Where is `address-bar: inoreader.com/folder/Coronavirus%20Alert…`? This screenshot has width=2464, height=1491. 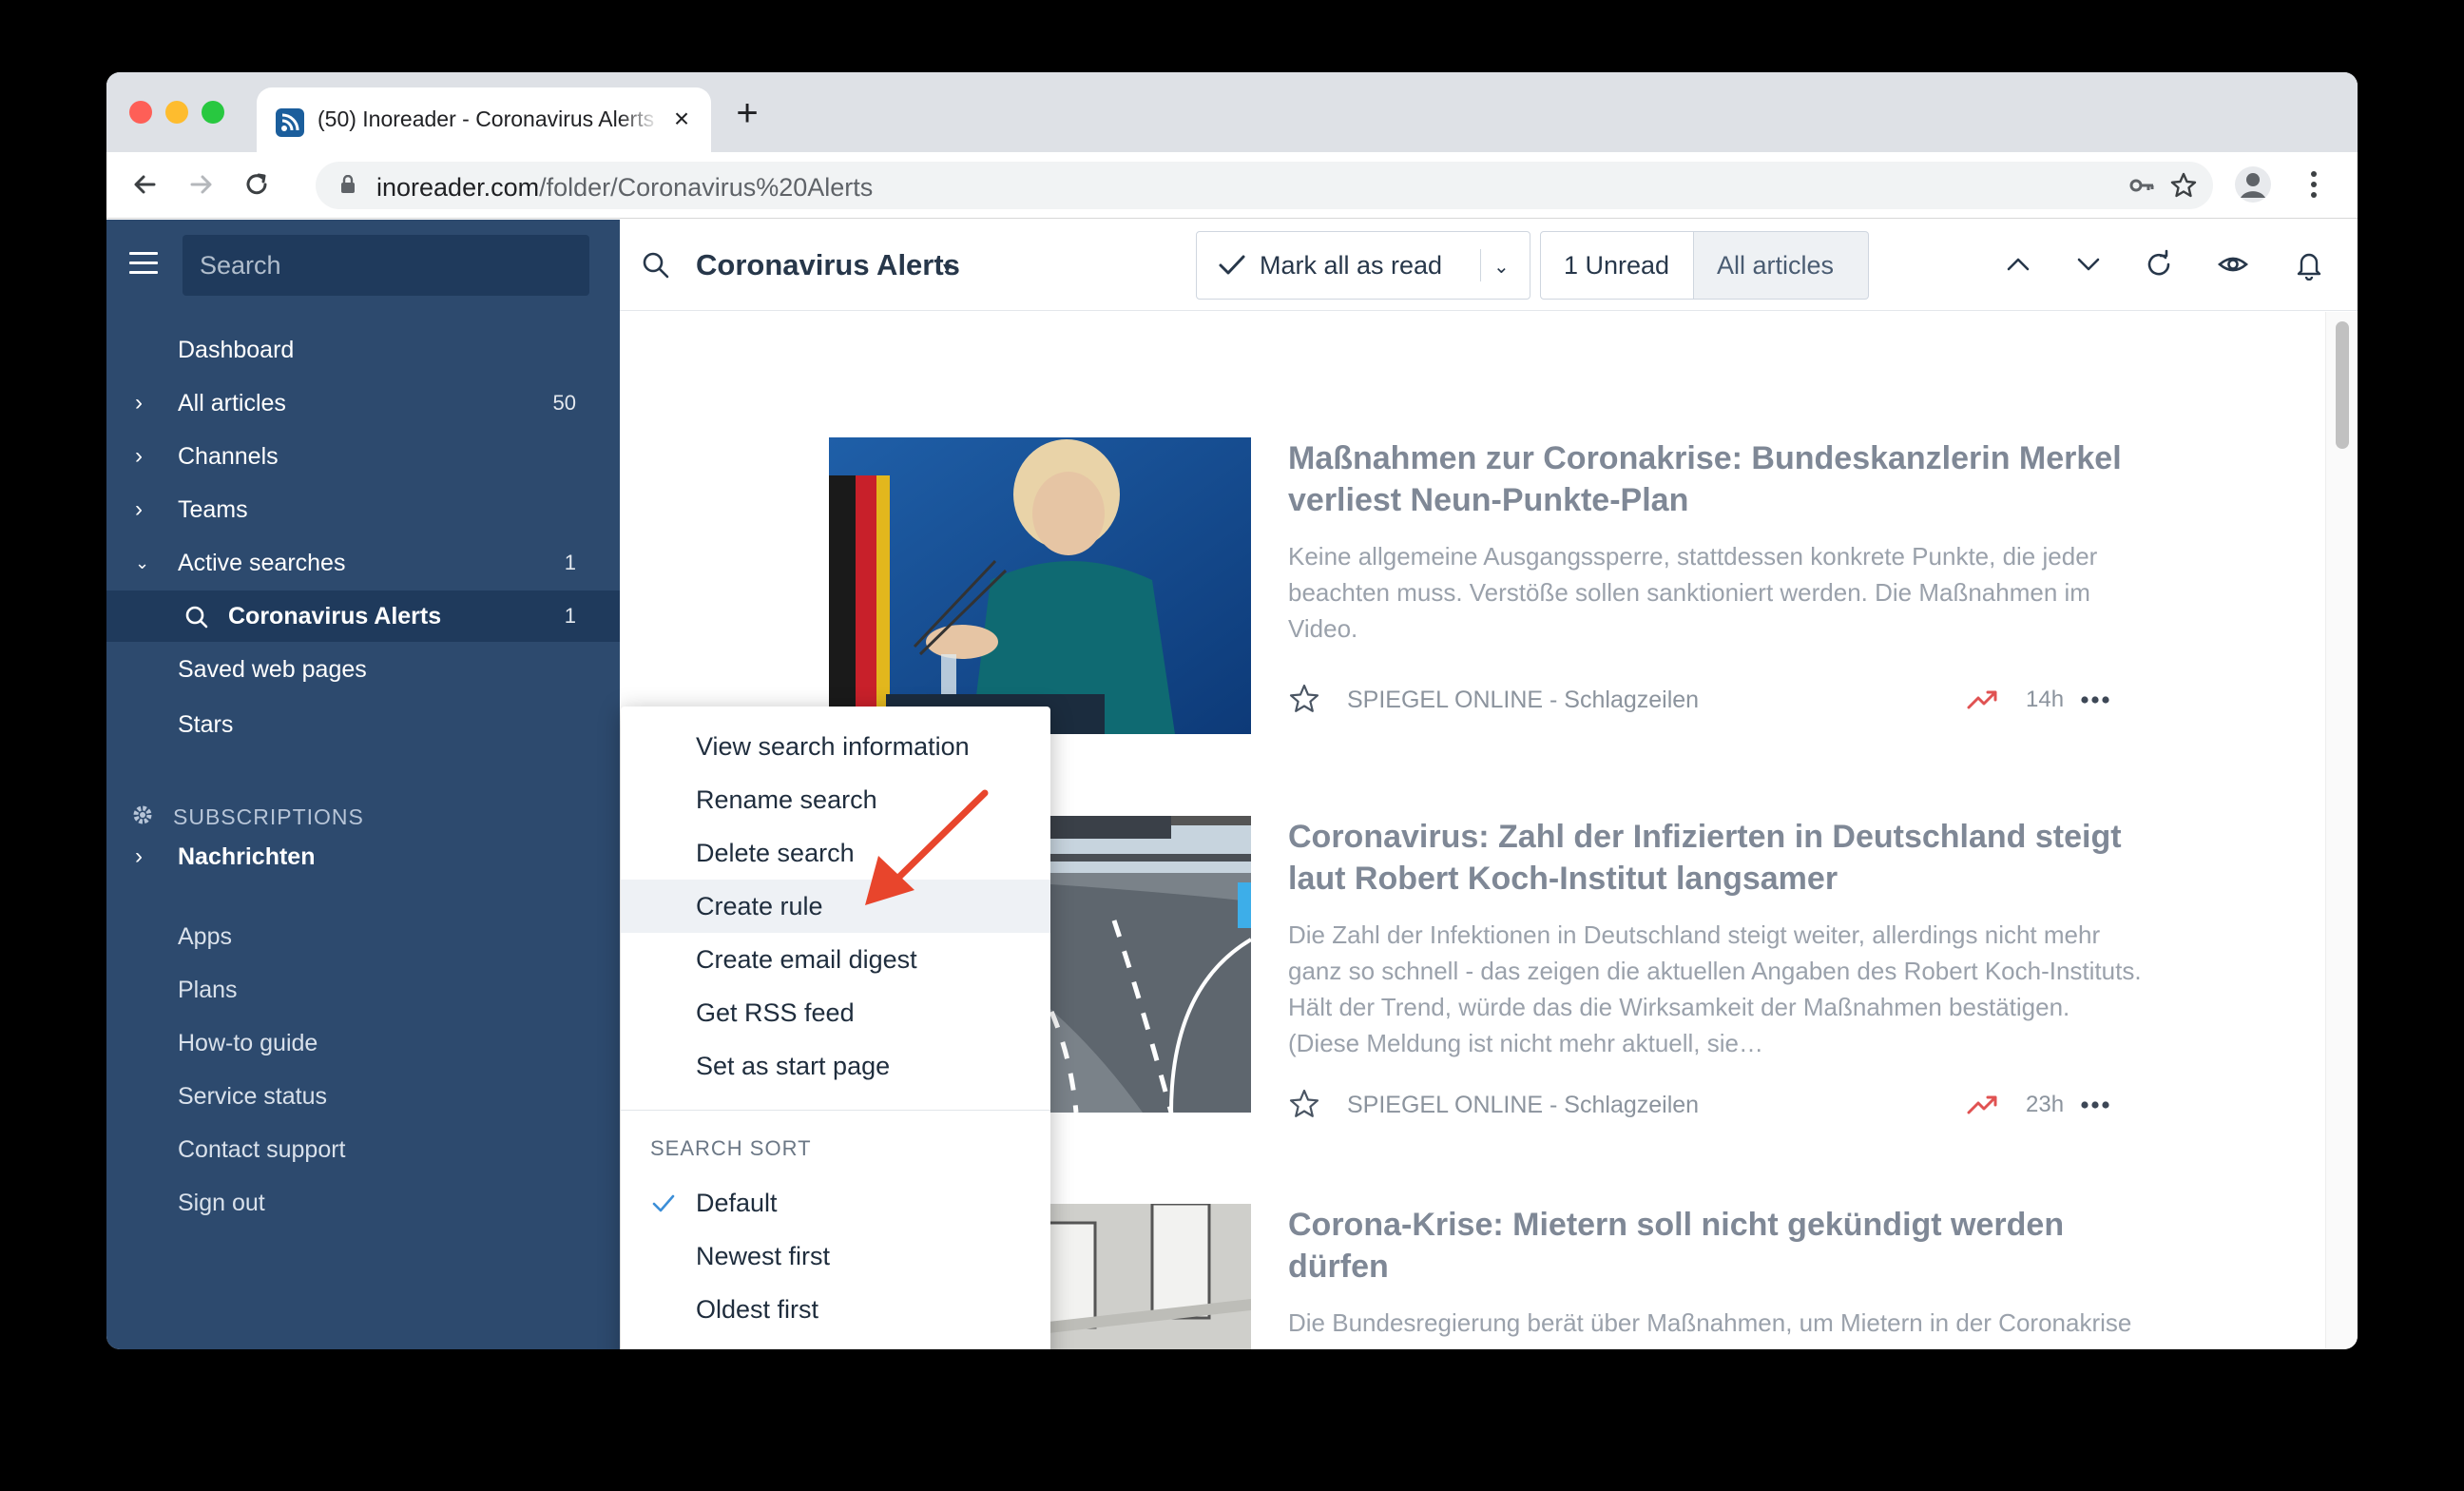
address-bar: inoreader.com/folder/Coronavirus%20Alert… is located at coordinates (1264, 186).